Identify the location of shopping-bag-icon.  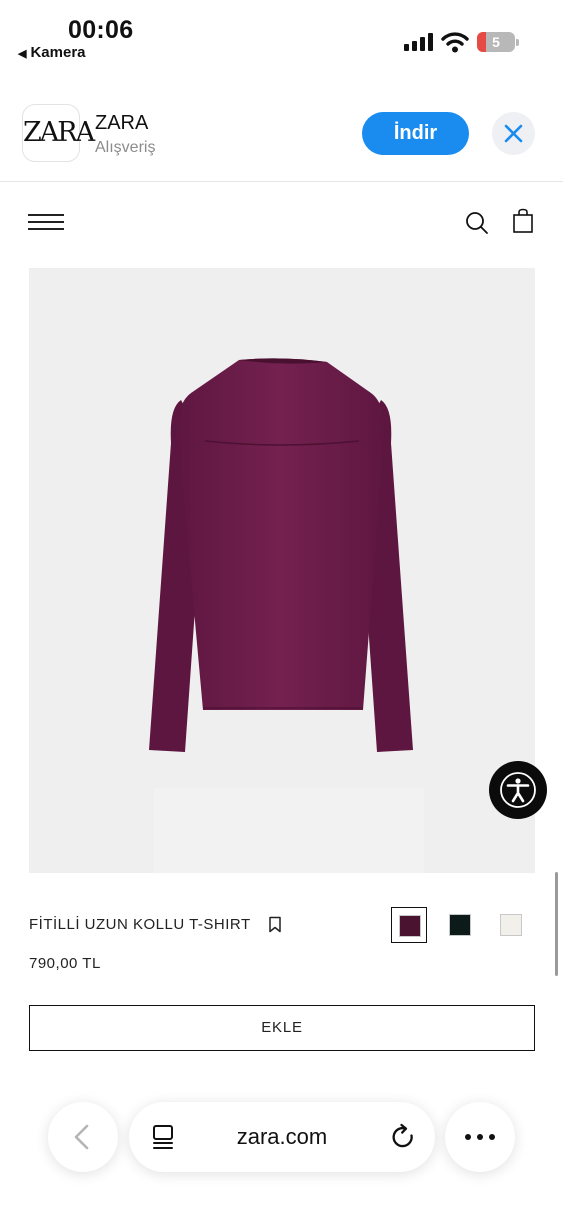
(523, 221).